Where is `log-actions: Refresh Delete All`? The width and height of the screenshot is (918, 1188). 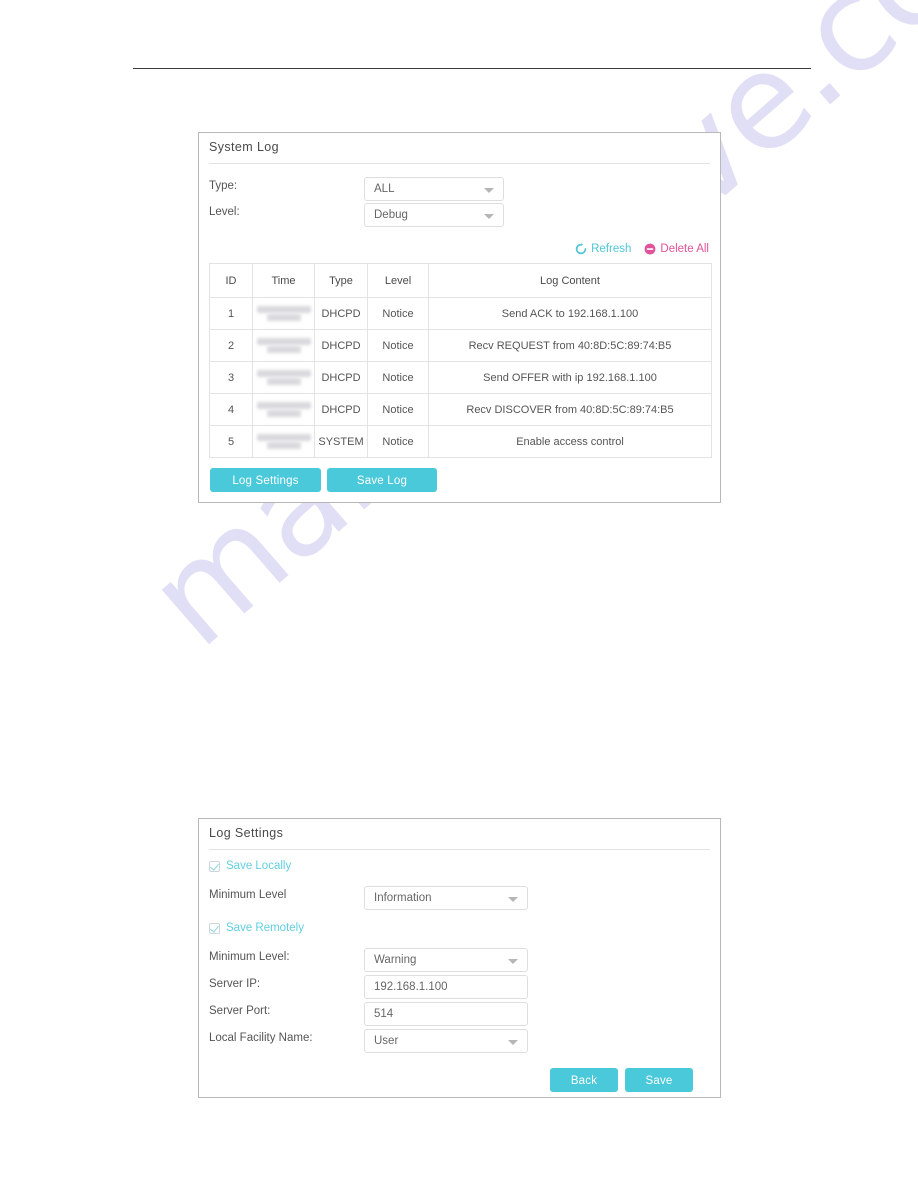 log-actions: Refresh Delete All is located at coordinates (642, 249).